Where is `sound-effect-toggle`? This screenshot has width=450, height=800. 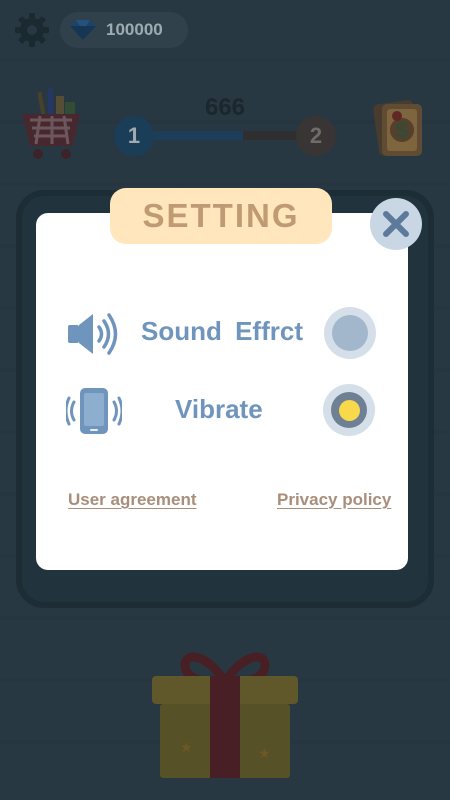
sound-effect-toggle is located at coordinates (350, 333).